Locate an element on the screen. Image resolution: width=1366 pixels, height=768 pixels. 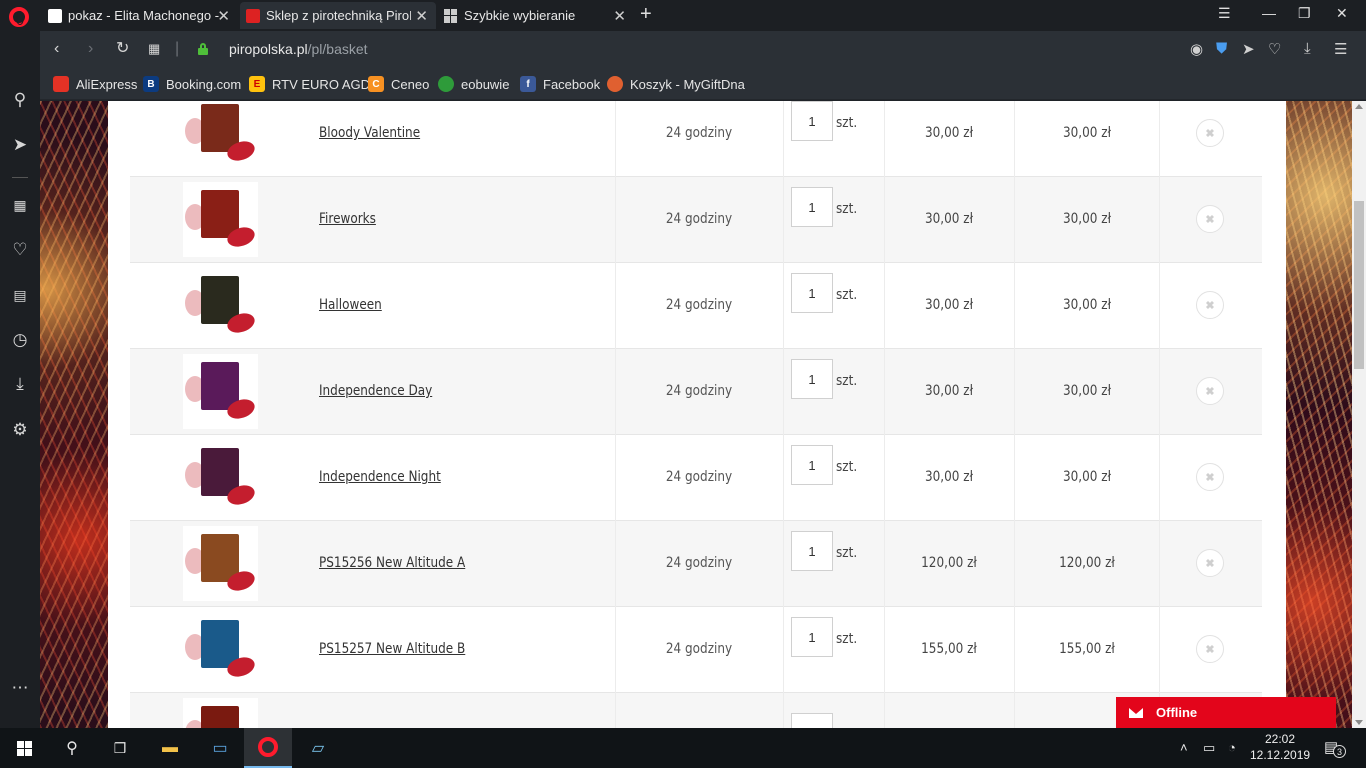
quantity-unit: szt. is located at coordinates (847, 295).